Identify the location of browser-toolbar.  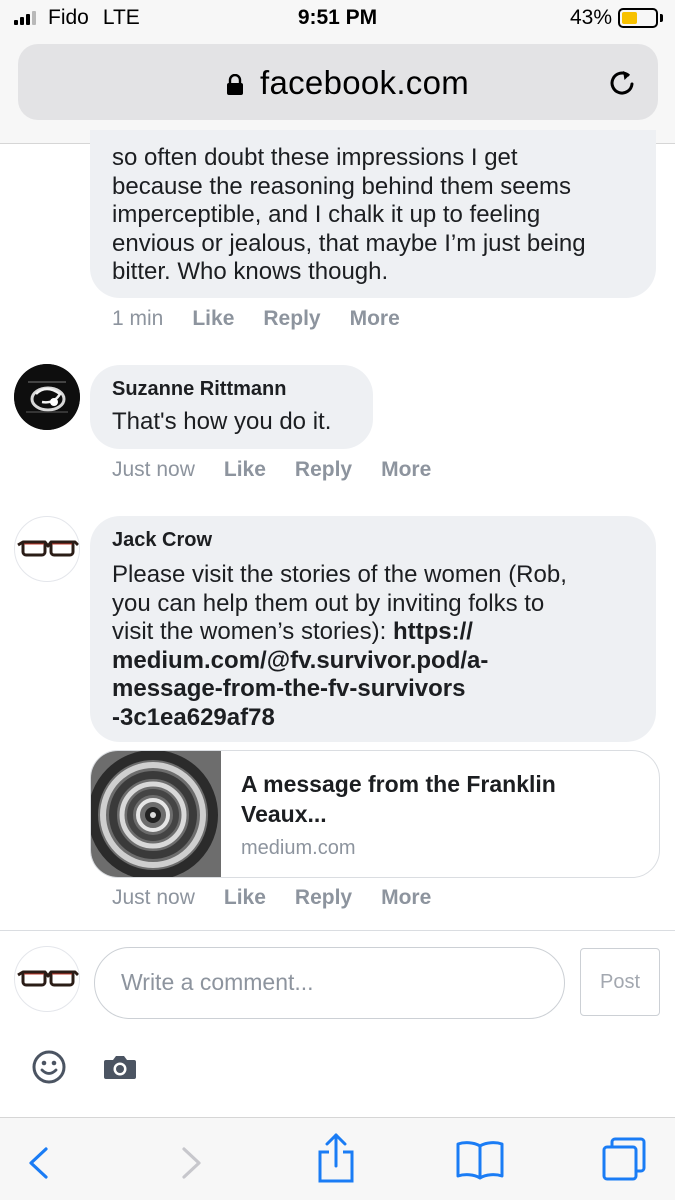
(337, 1158).